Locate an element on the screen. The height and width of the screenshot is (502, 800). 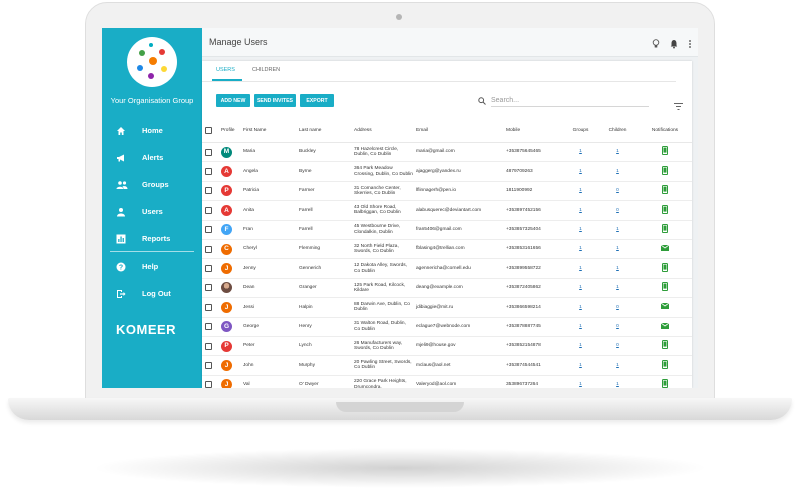
column-header: Profile is located at coordinates (229, 131).